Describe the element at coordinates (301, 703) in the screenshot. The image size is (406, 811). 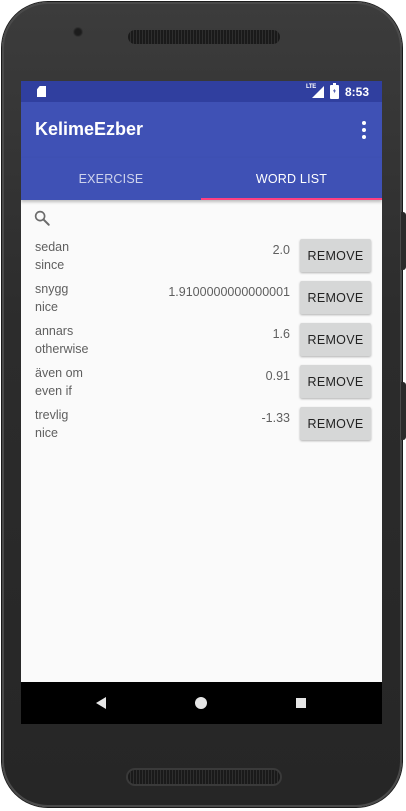
I see `recents-icon` at that location.